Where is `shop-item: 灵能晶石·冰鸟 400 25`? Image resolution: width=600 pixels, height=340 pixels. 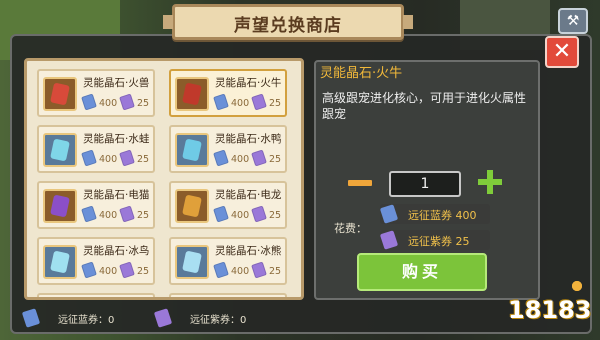 shop-item: 灵能晶石·冰鸟 400 25 is located at coordinates (96, 261).